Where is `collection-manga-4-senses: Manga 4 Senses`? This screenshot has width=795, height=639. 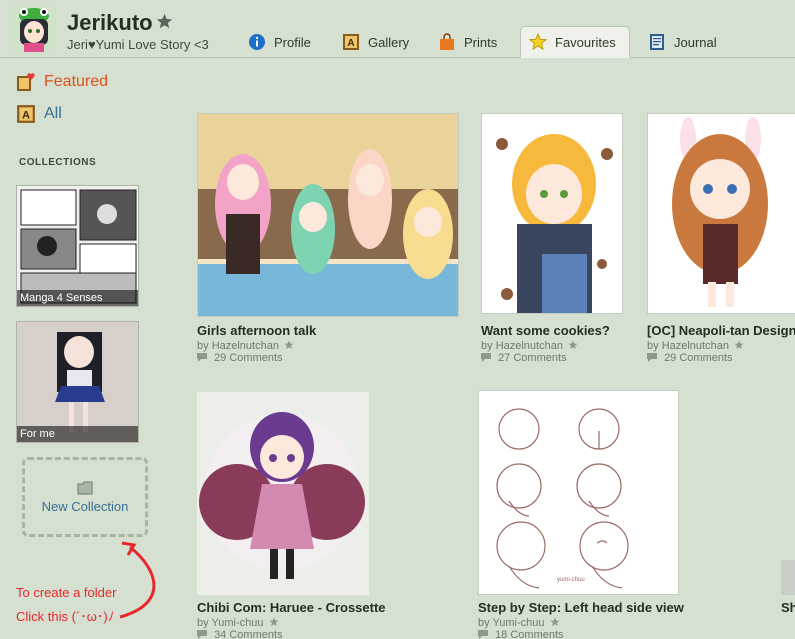
collection-manga-4-senses: Manga 4 Senses is located at coordinates (77, 246).